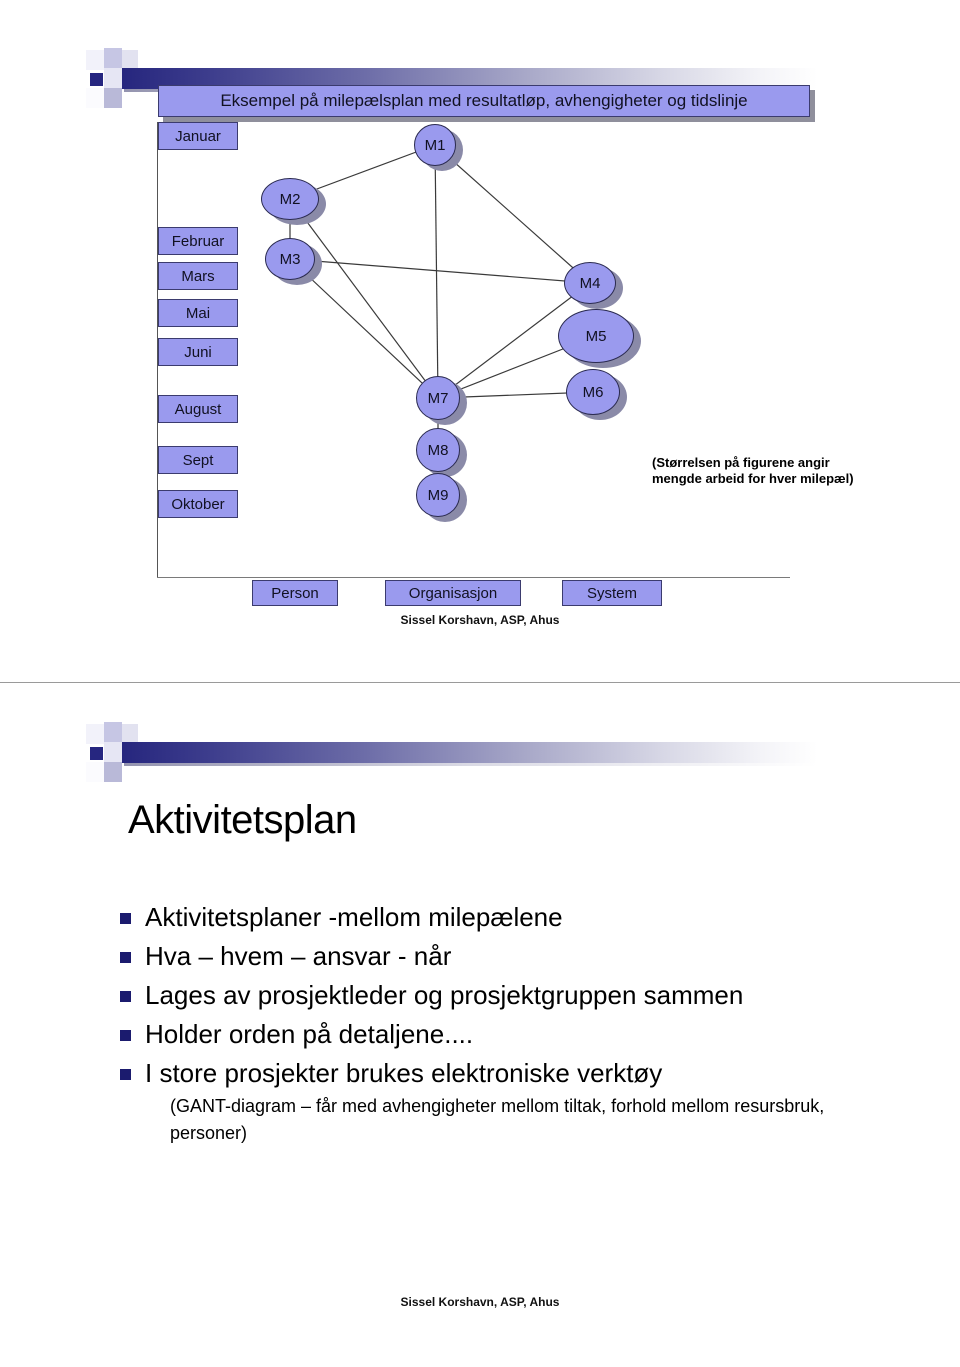 The image size is (960, 1367). What do you see at coordinates (480, 1302) in the screenshot?
I see `slide2-footer-credit: Sissel Korshavn, ASP, Ahus` at bounding box center [480, 1302].